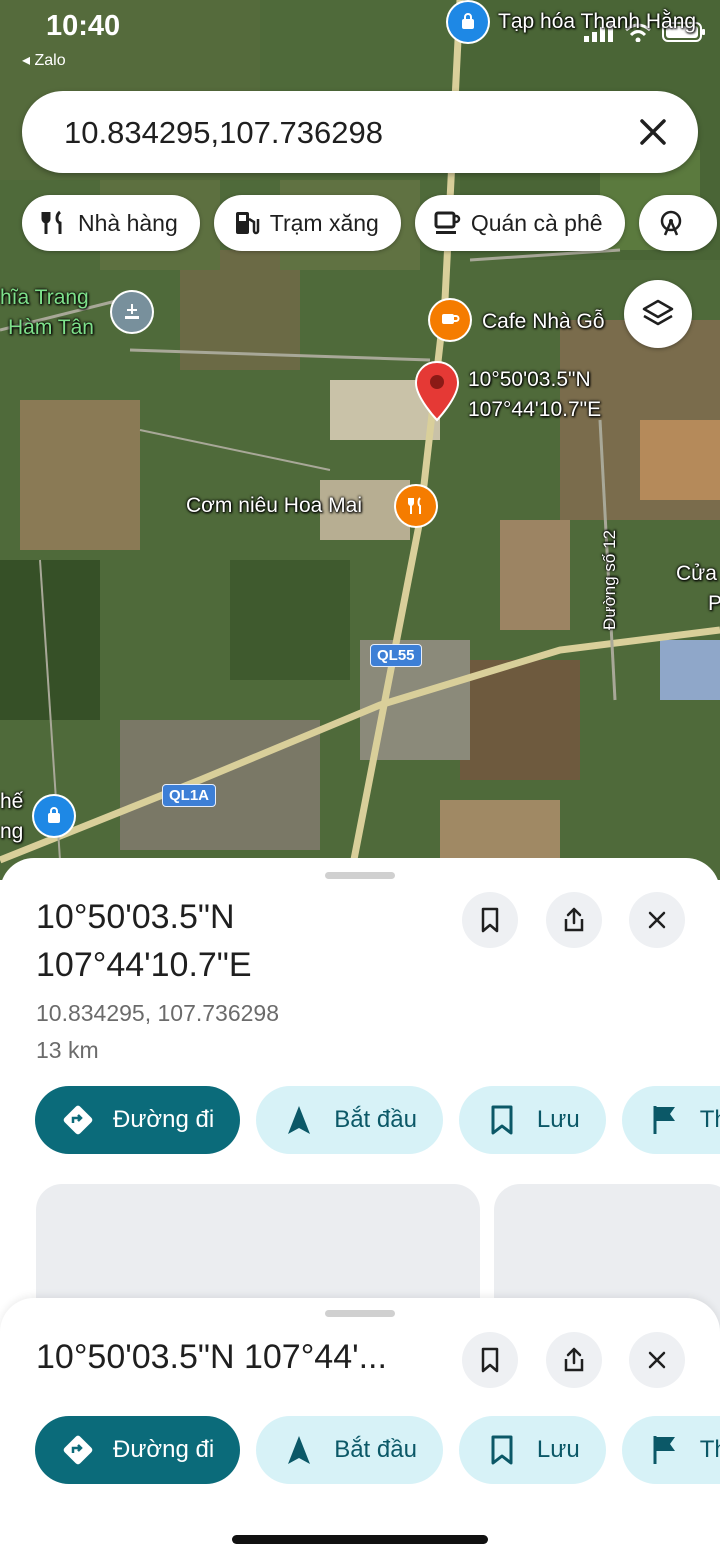  I want to click on home-indicator, so click(360, 1539).